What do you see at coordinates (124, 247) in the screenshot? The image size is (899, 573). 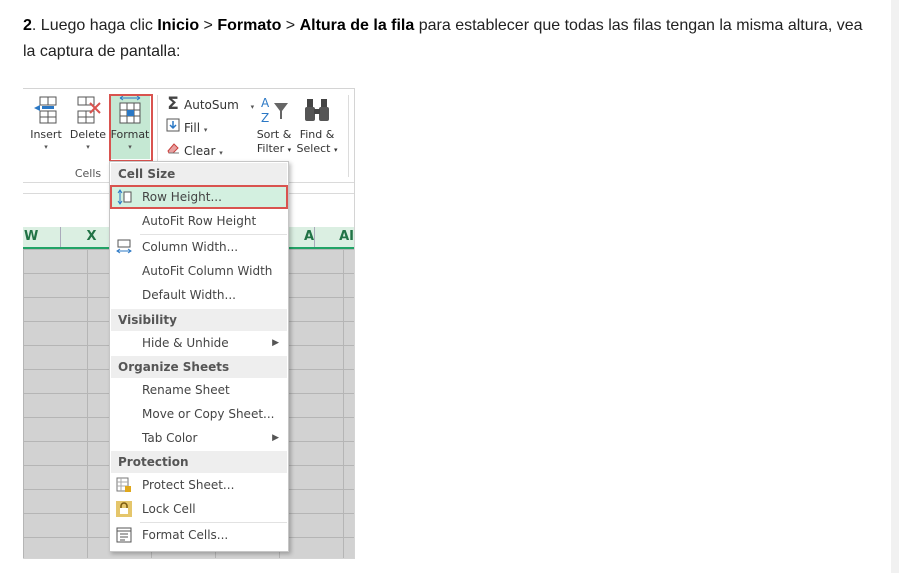 I see `column-width-icon` at bounding box center [124, 247].